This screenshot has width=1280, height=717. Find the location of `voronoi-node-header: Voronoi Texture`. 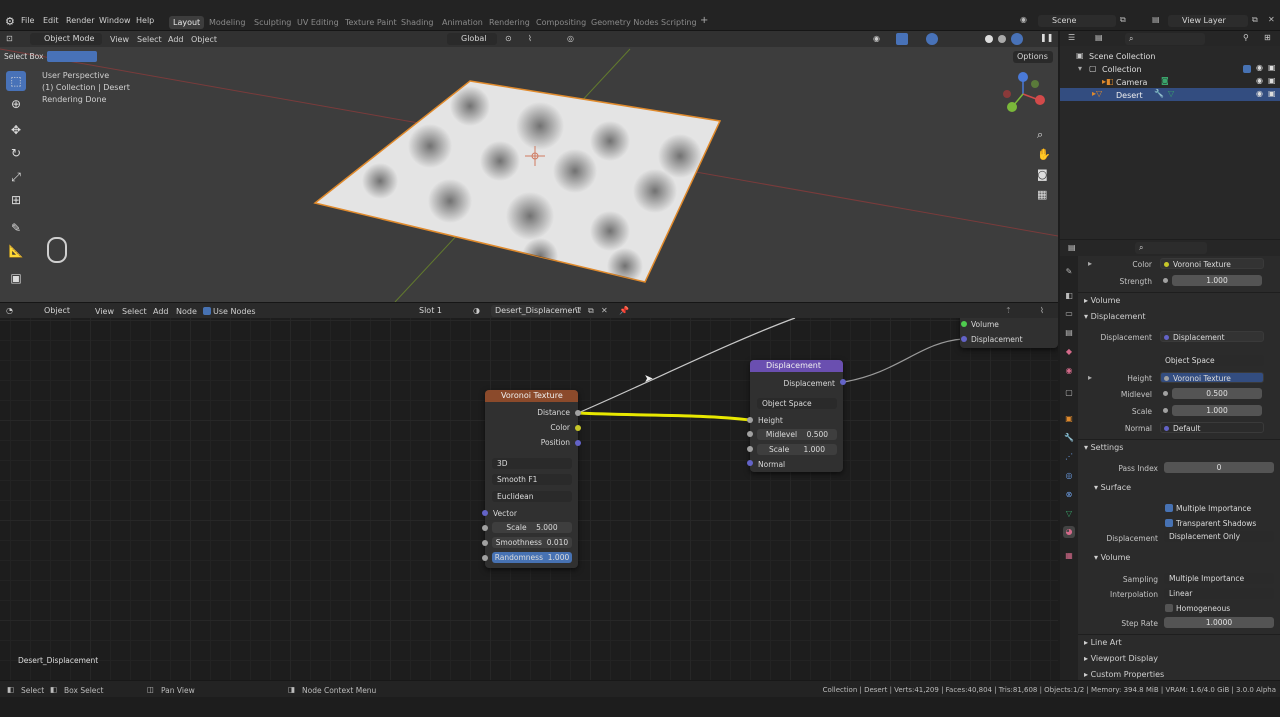

voronoi-node-header: Voronoi Texture is located at coordinates (531, 396).